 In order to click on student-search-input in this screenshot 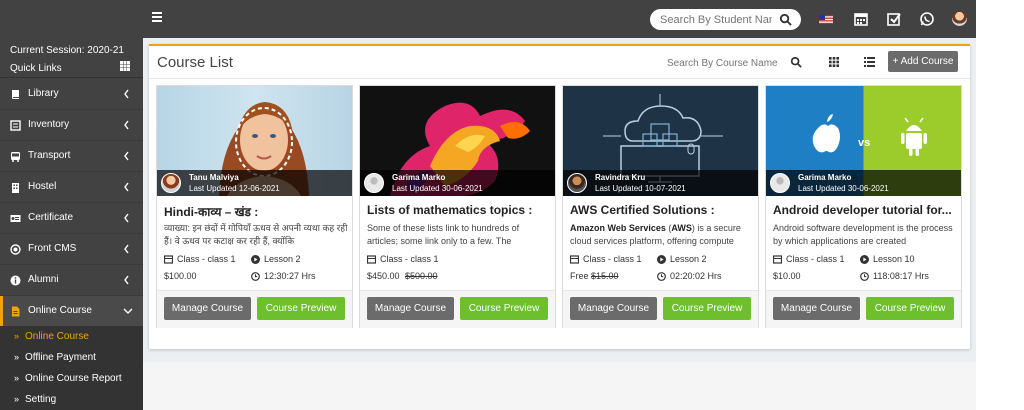, I will do `click(716, 19)`.